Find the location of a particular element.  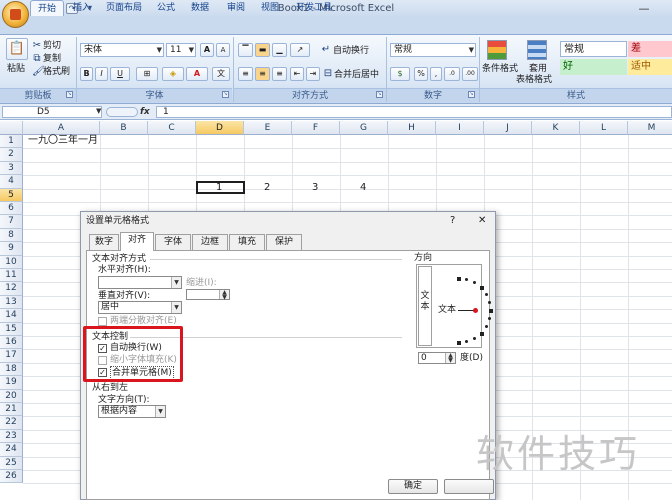

orientation-icon: ↗ is located at coordinates (300, 50).